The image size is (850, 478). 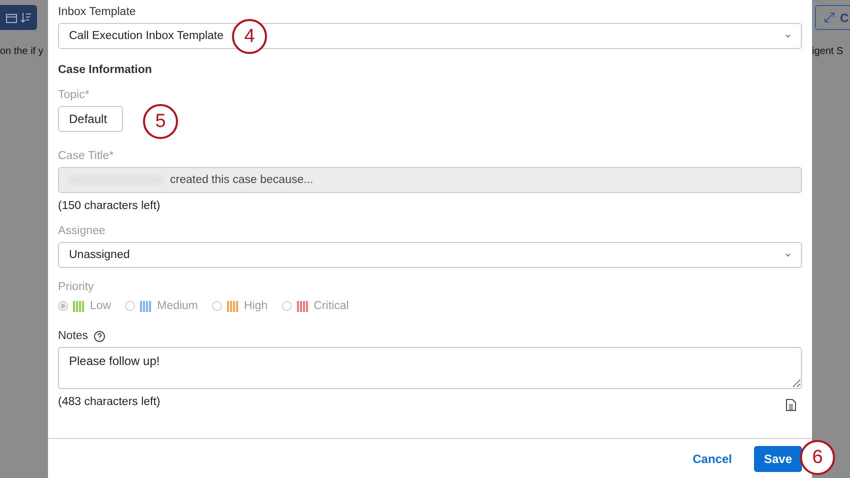 What do you see at coordinates (97, 12) in the screenshot?
I see `field-label: Inbox Template` at bounding box center [97, 12].